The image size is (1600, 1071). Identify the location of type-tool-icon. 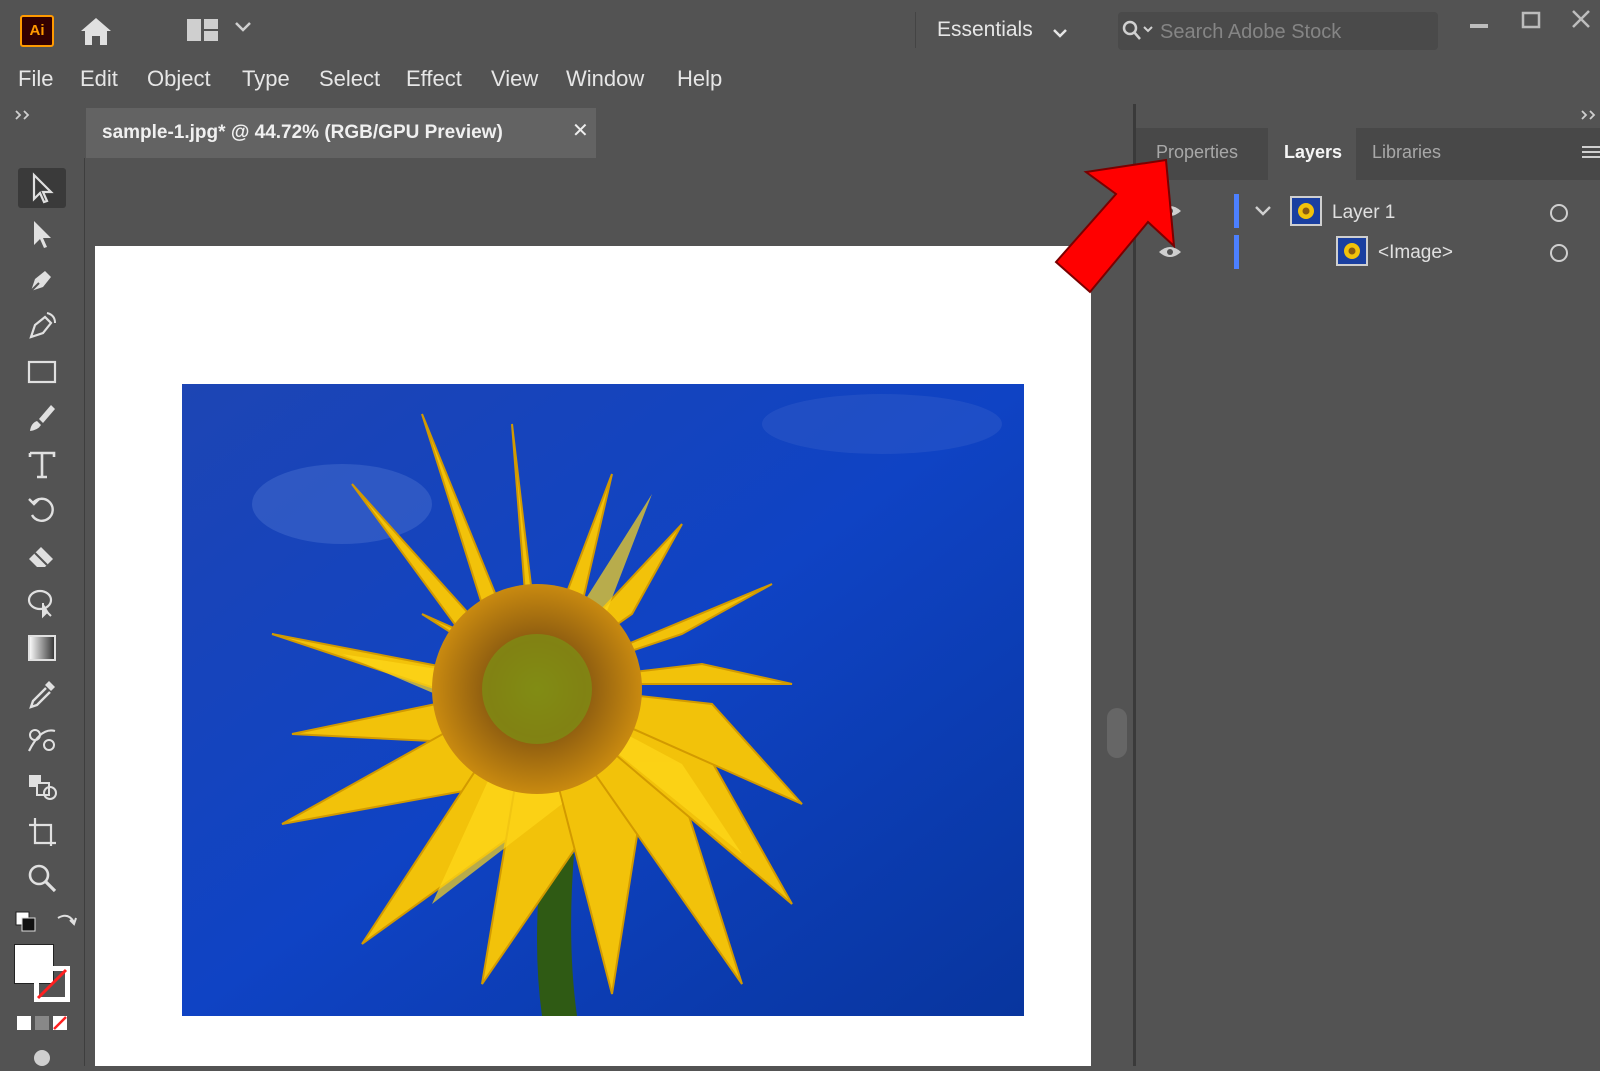
(42, 464).